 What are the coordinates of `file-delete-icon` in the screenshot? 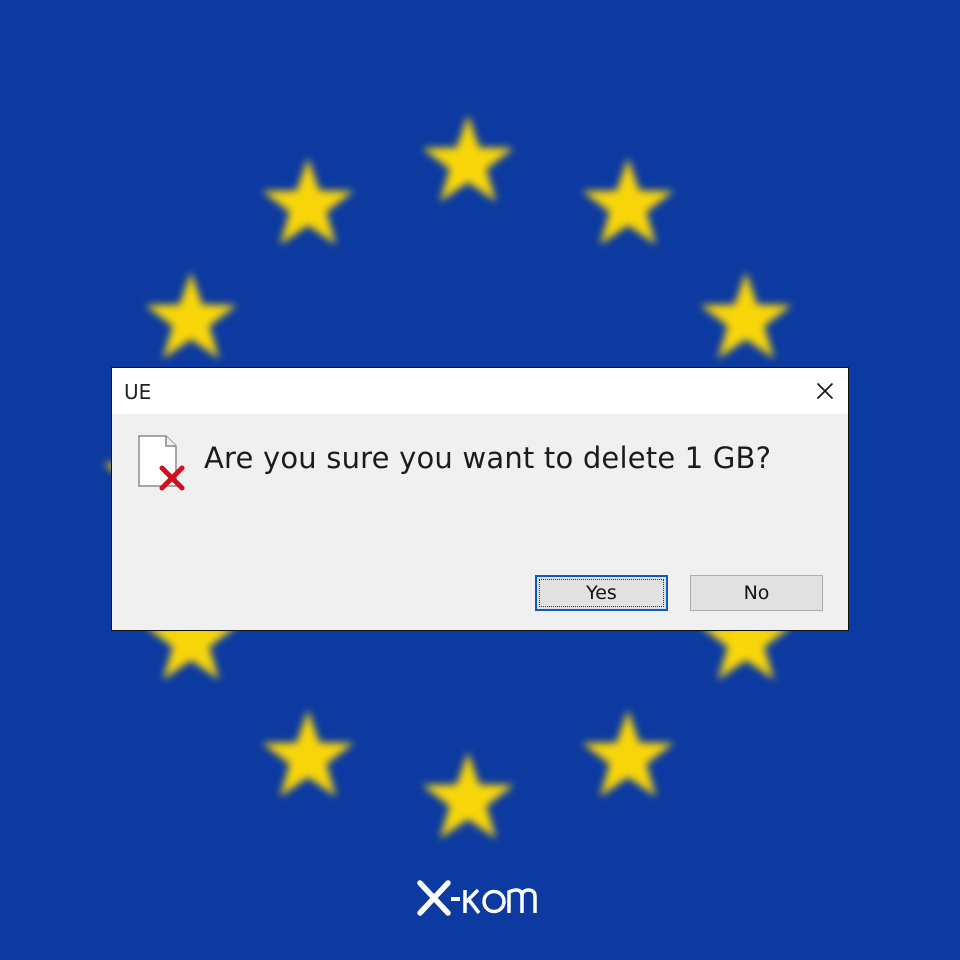 It's located at (161, 463).